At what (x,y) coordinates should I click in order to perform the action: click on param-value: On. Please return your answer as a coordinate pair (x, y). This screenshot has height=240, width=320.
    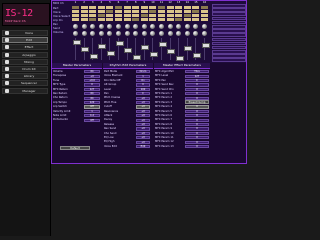
    Looking at the image, I should click on (143, 81).